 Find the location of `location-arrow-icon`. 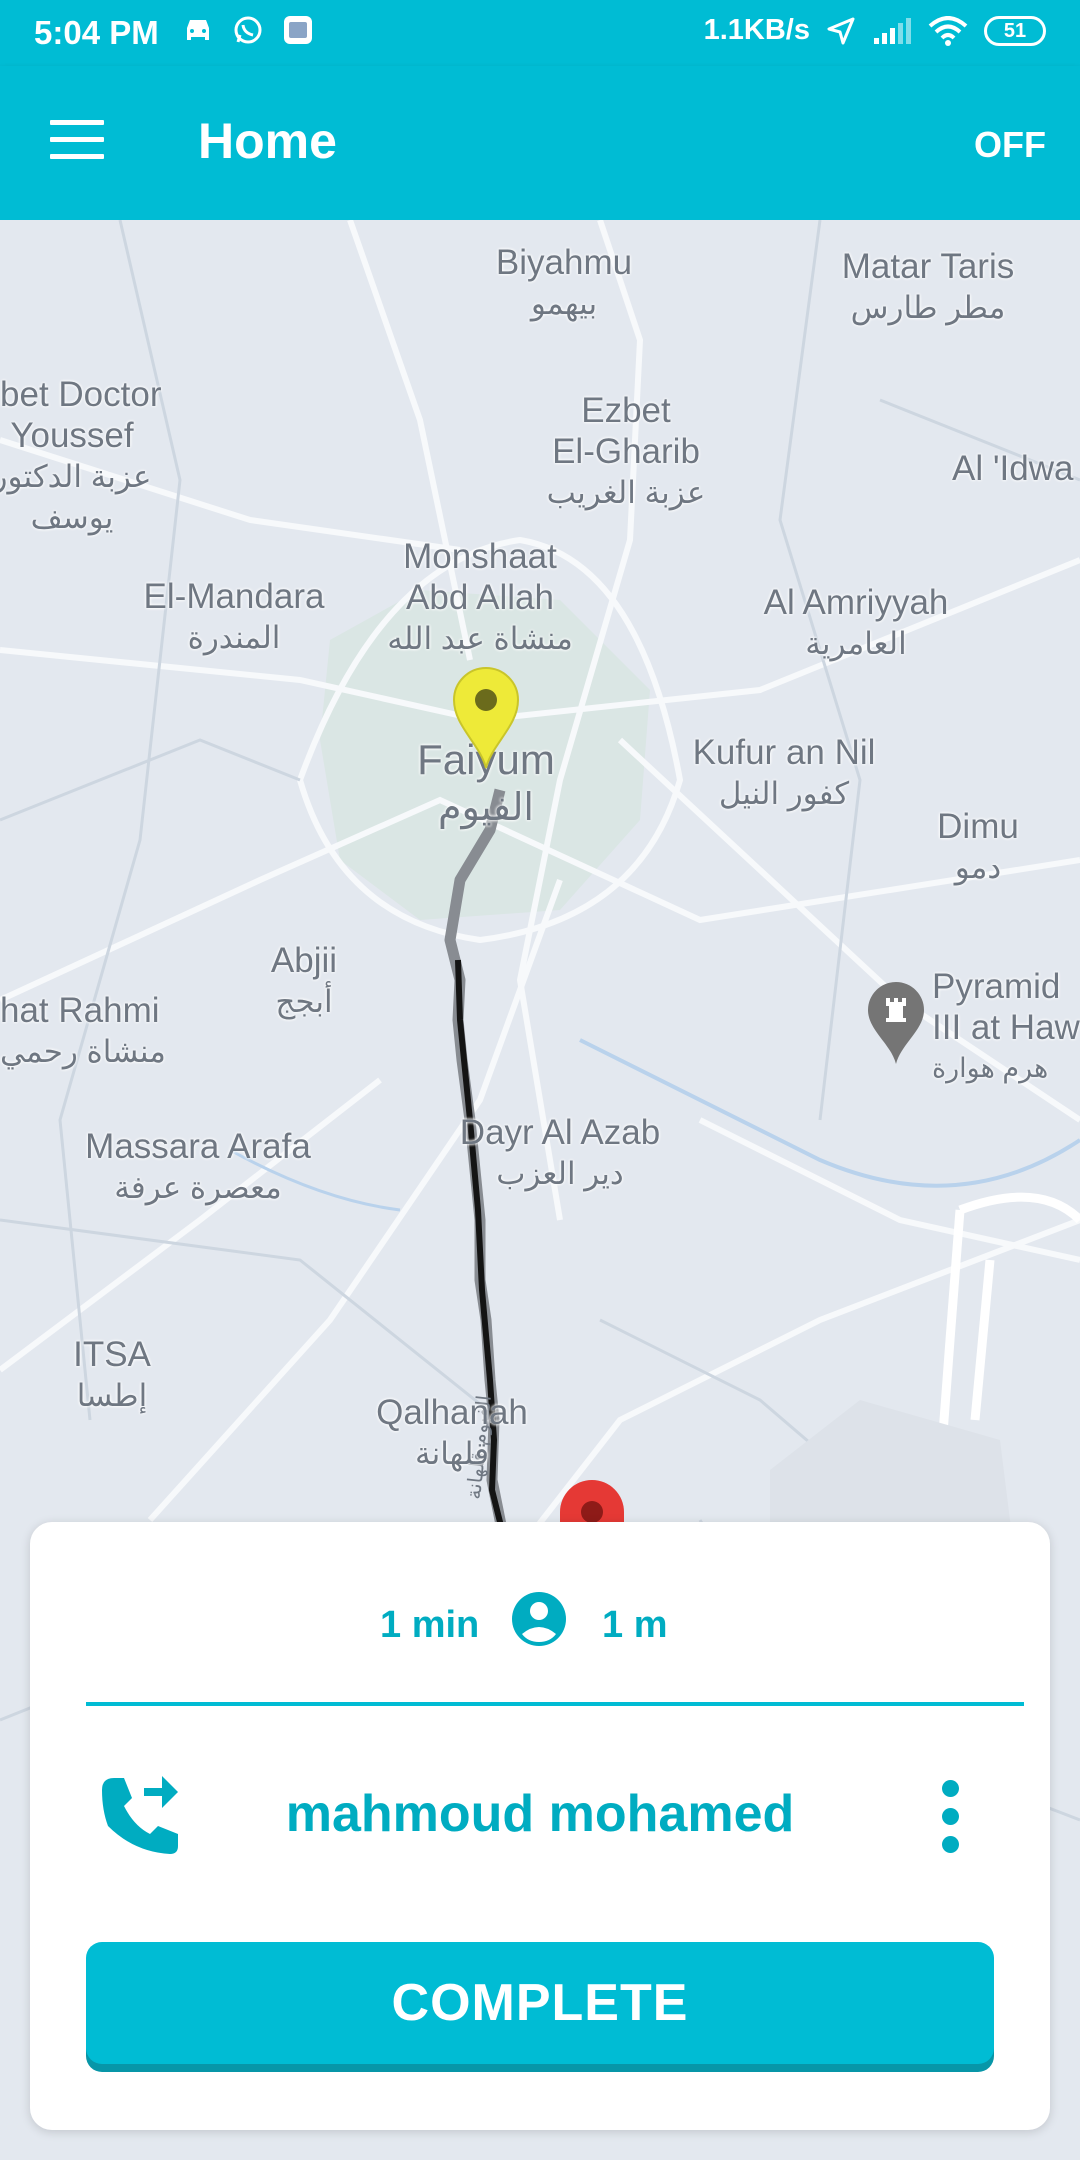

location-arrow-icon is located at coordinates (841, 30).